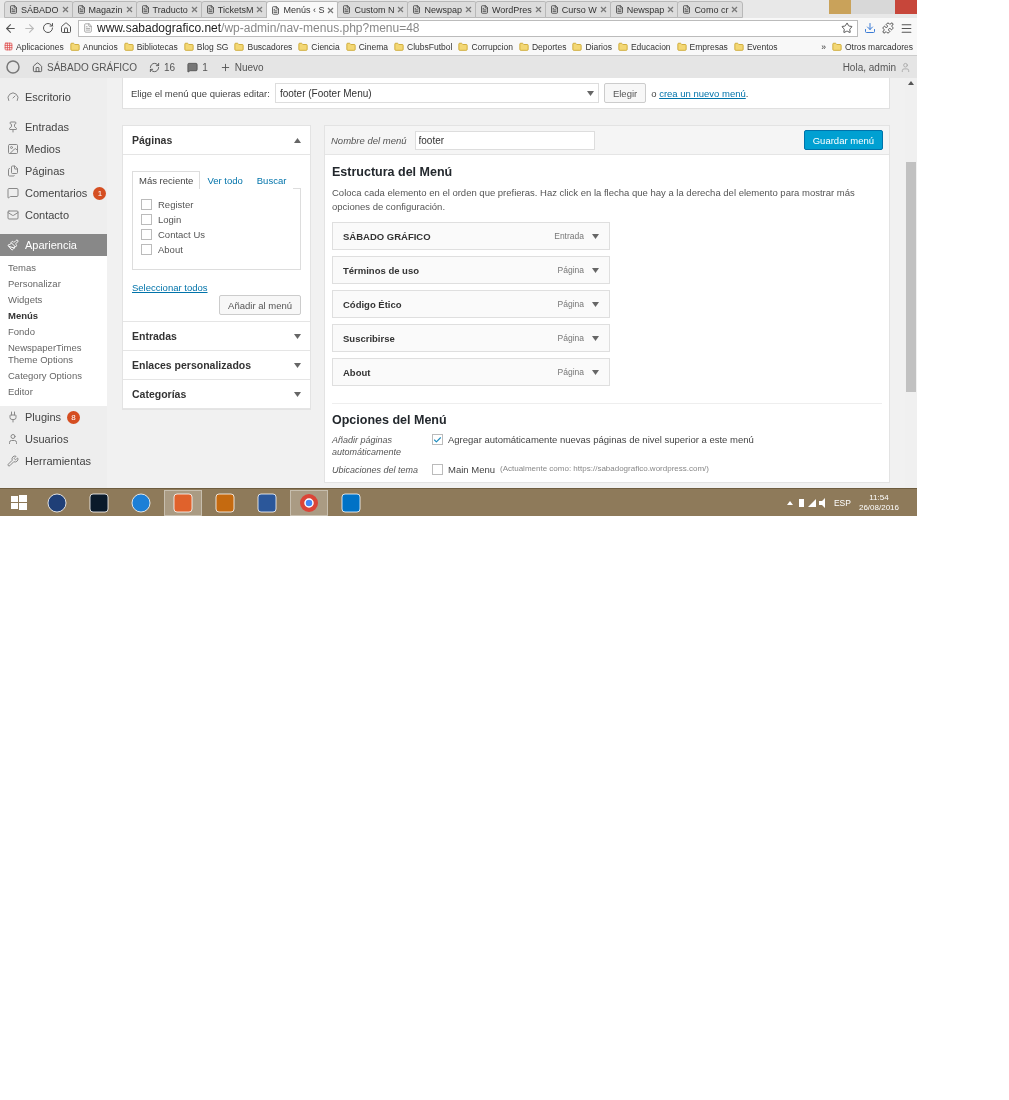 Image resolution: width=1009 pixels, height=1100 pixels. What do you see at coordinates (823, 46) in the screenshot?
I see `more-bookmarks-button: »` at bounding box center [823, 46].